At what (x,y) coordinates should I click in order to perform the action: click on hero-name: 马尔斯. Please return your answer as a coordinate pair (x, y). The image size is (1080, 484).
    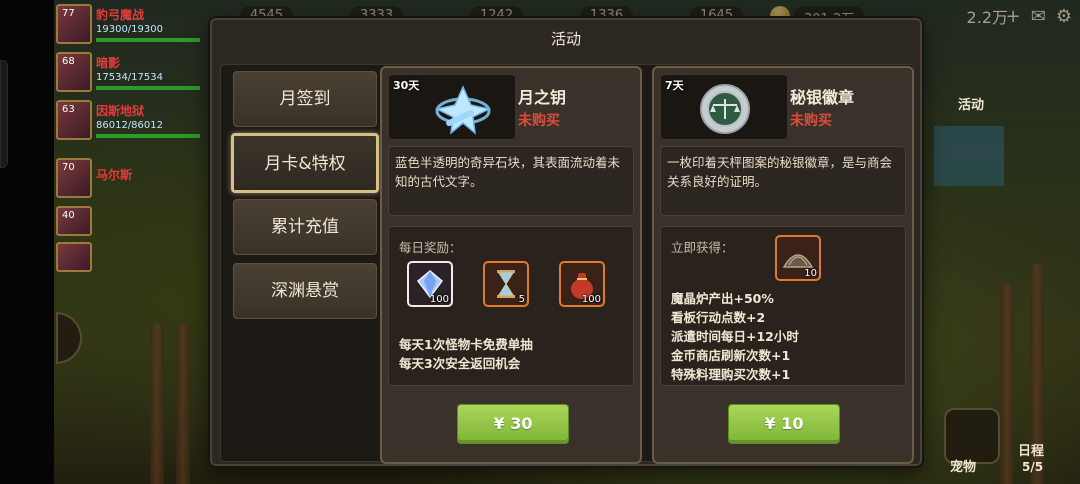
    Looking at the image, I should click on (114, 175).